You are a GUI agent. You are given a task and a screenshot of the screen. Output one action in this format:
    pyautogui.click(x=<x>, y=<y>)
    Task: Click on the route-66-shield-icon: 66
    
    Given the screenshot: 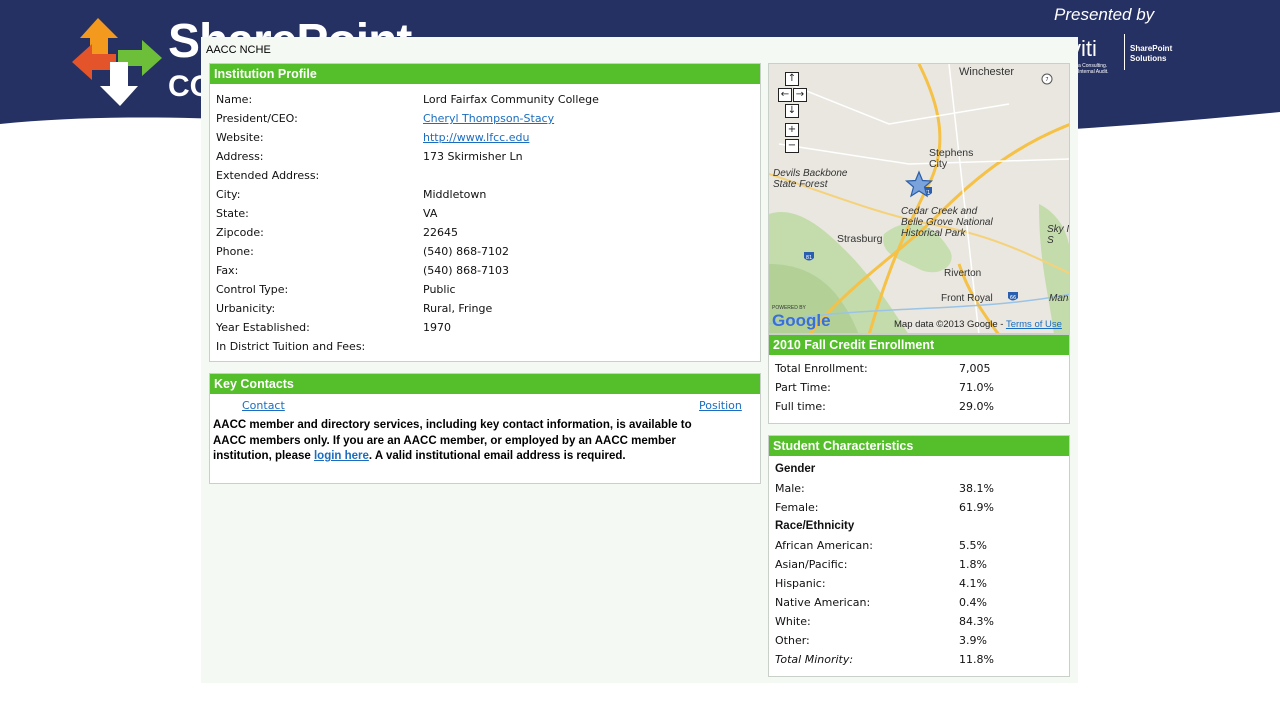 What is the action you would take?
    pyautogui.click(x=1013, y=296)
    